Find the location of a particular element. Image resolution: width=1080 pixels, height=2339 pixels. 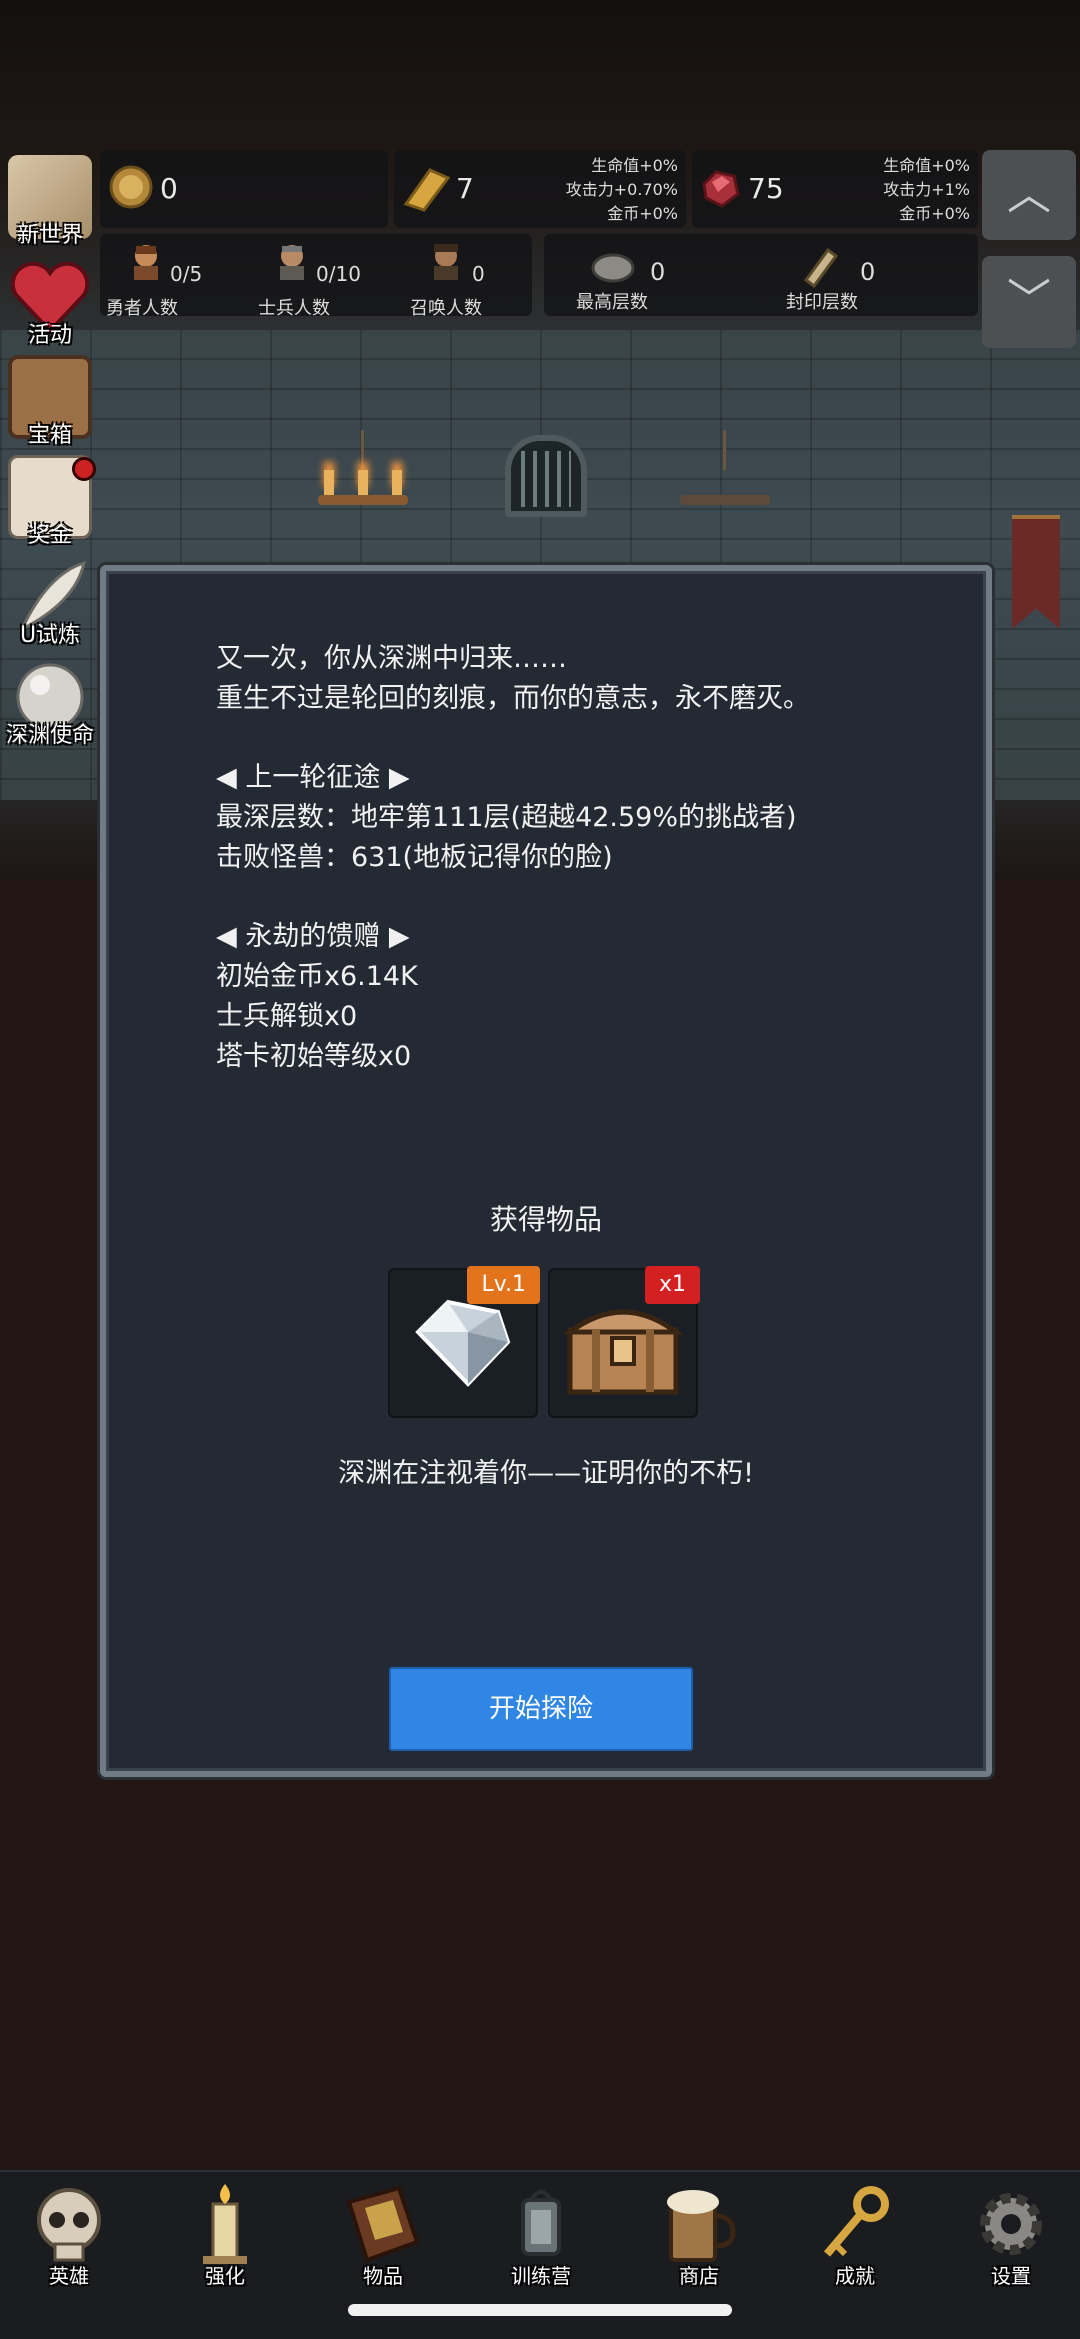

ruby-icon is located at coordinates (721, 189).